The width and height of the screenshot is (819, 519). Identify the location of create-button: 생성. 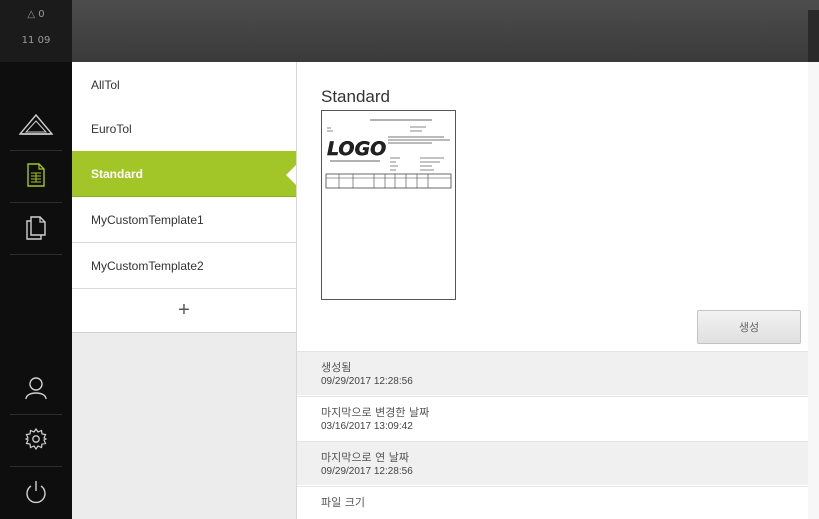
(749, 327).